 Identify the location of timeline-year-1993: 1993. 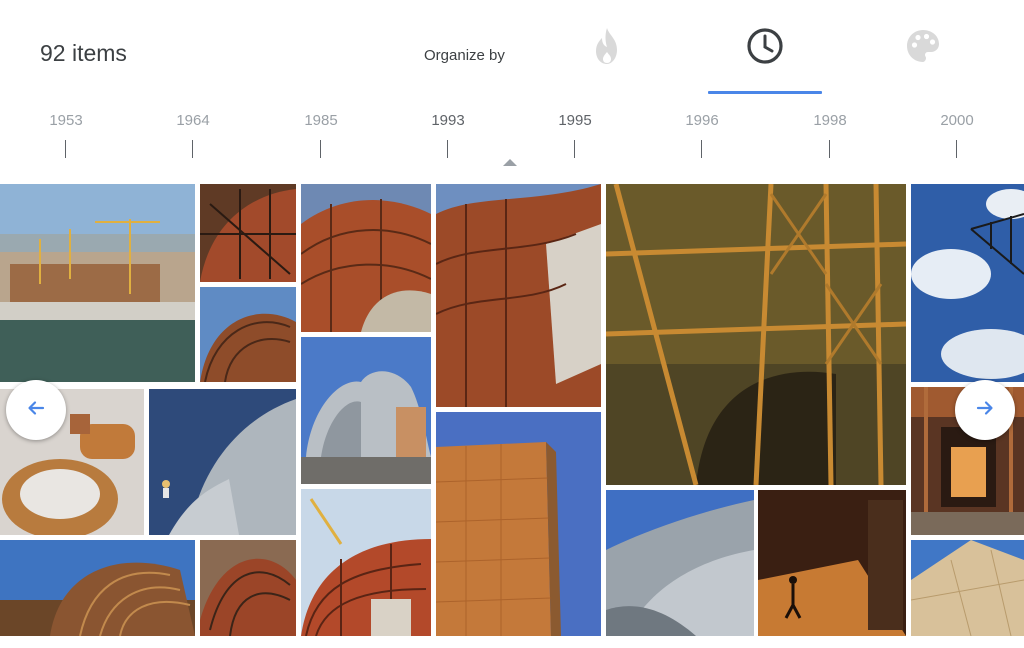
(448, 135).